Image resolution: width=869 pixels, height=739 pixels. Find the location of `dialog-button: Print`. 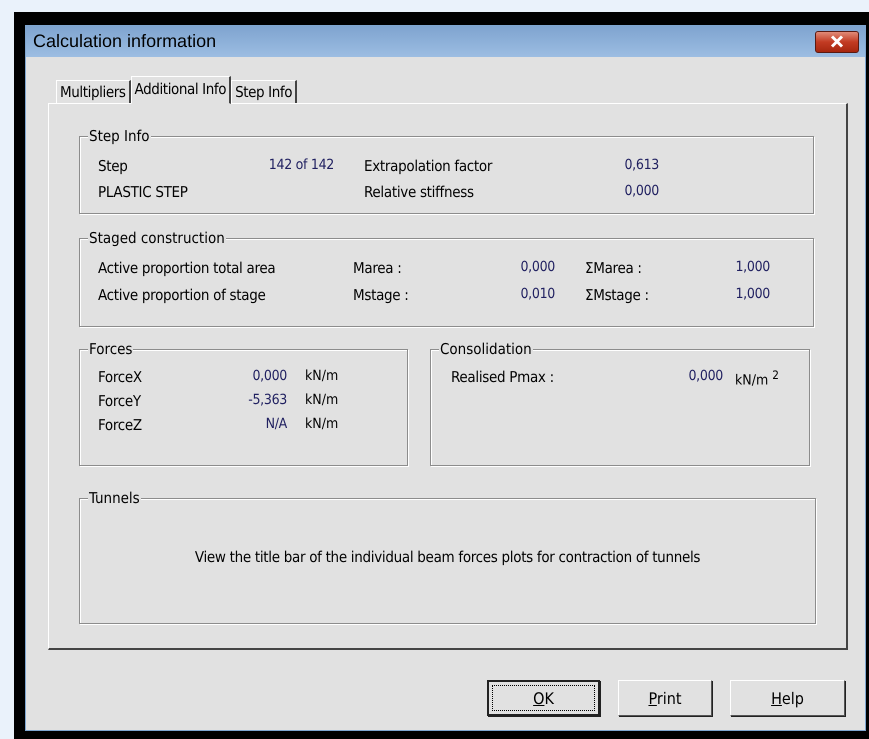

dialog-button: Print is located at coordinates (665, 698).